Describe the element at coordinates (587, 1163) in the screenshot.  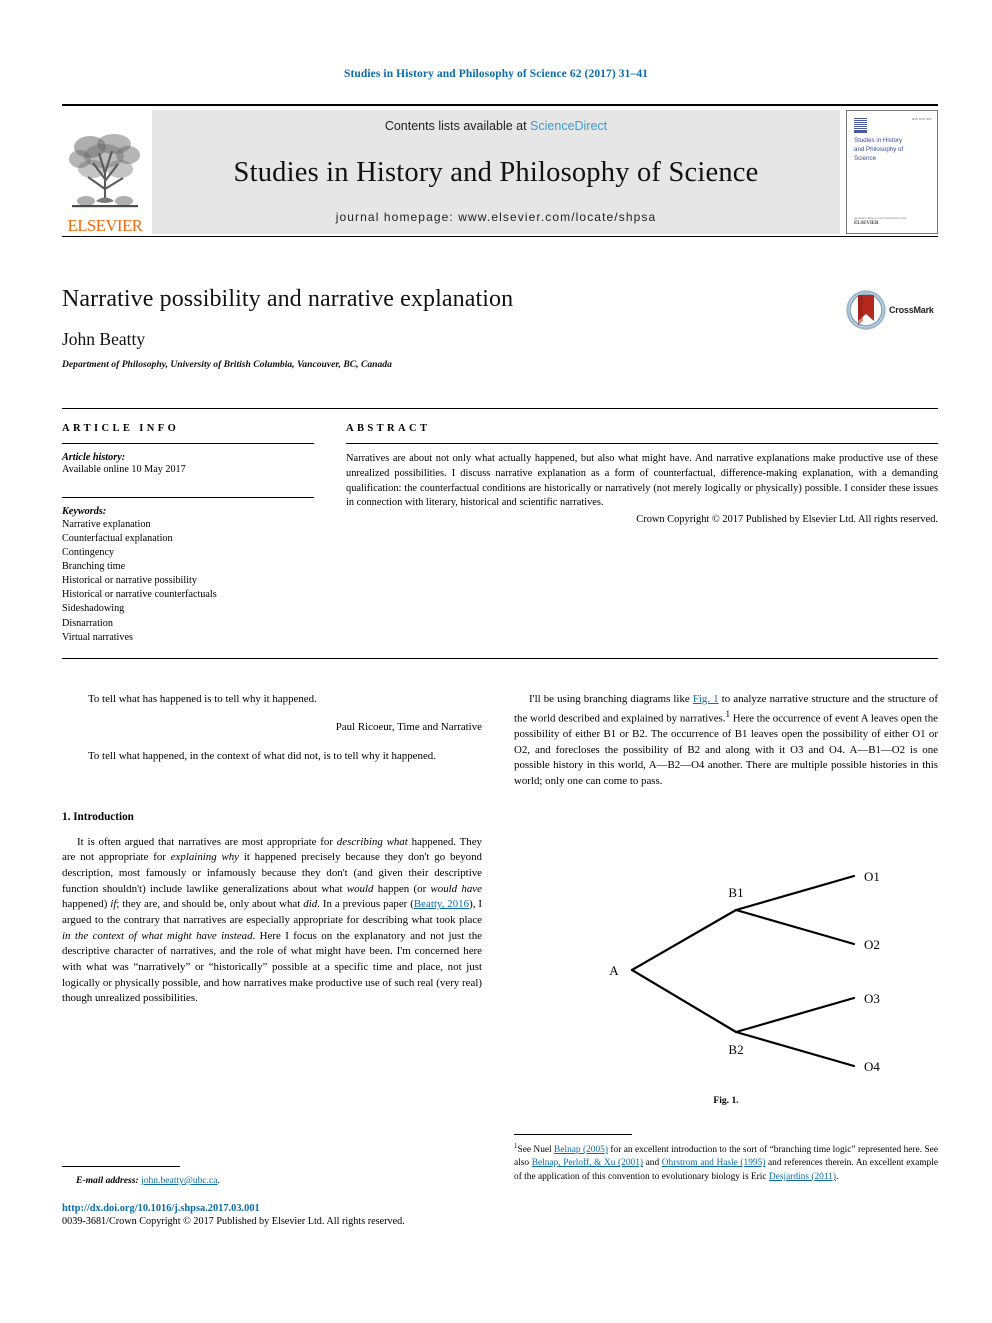
I see `citation-link-belnap-perloff-xu-2001: Belnap, Perloff, & Xu (2001)` at that location.